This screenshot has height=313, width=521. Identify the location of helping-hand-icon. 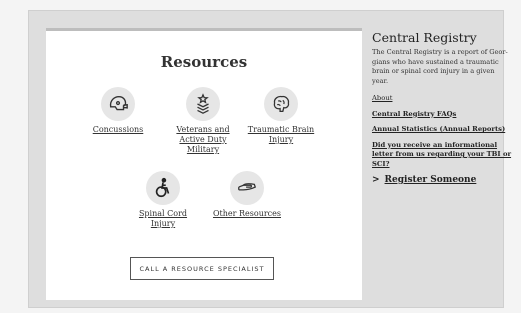
(247, 188).